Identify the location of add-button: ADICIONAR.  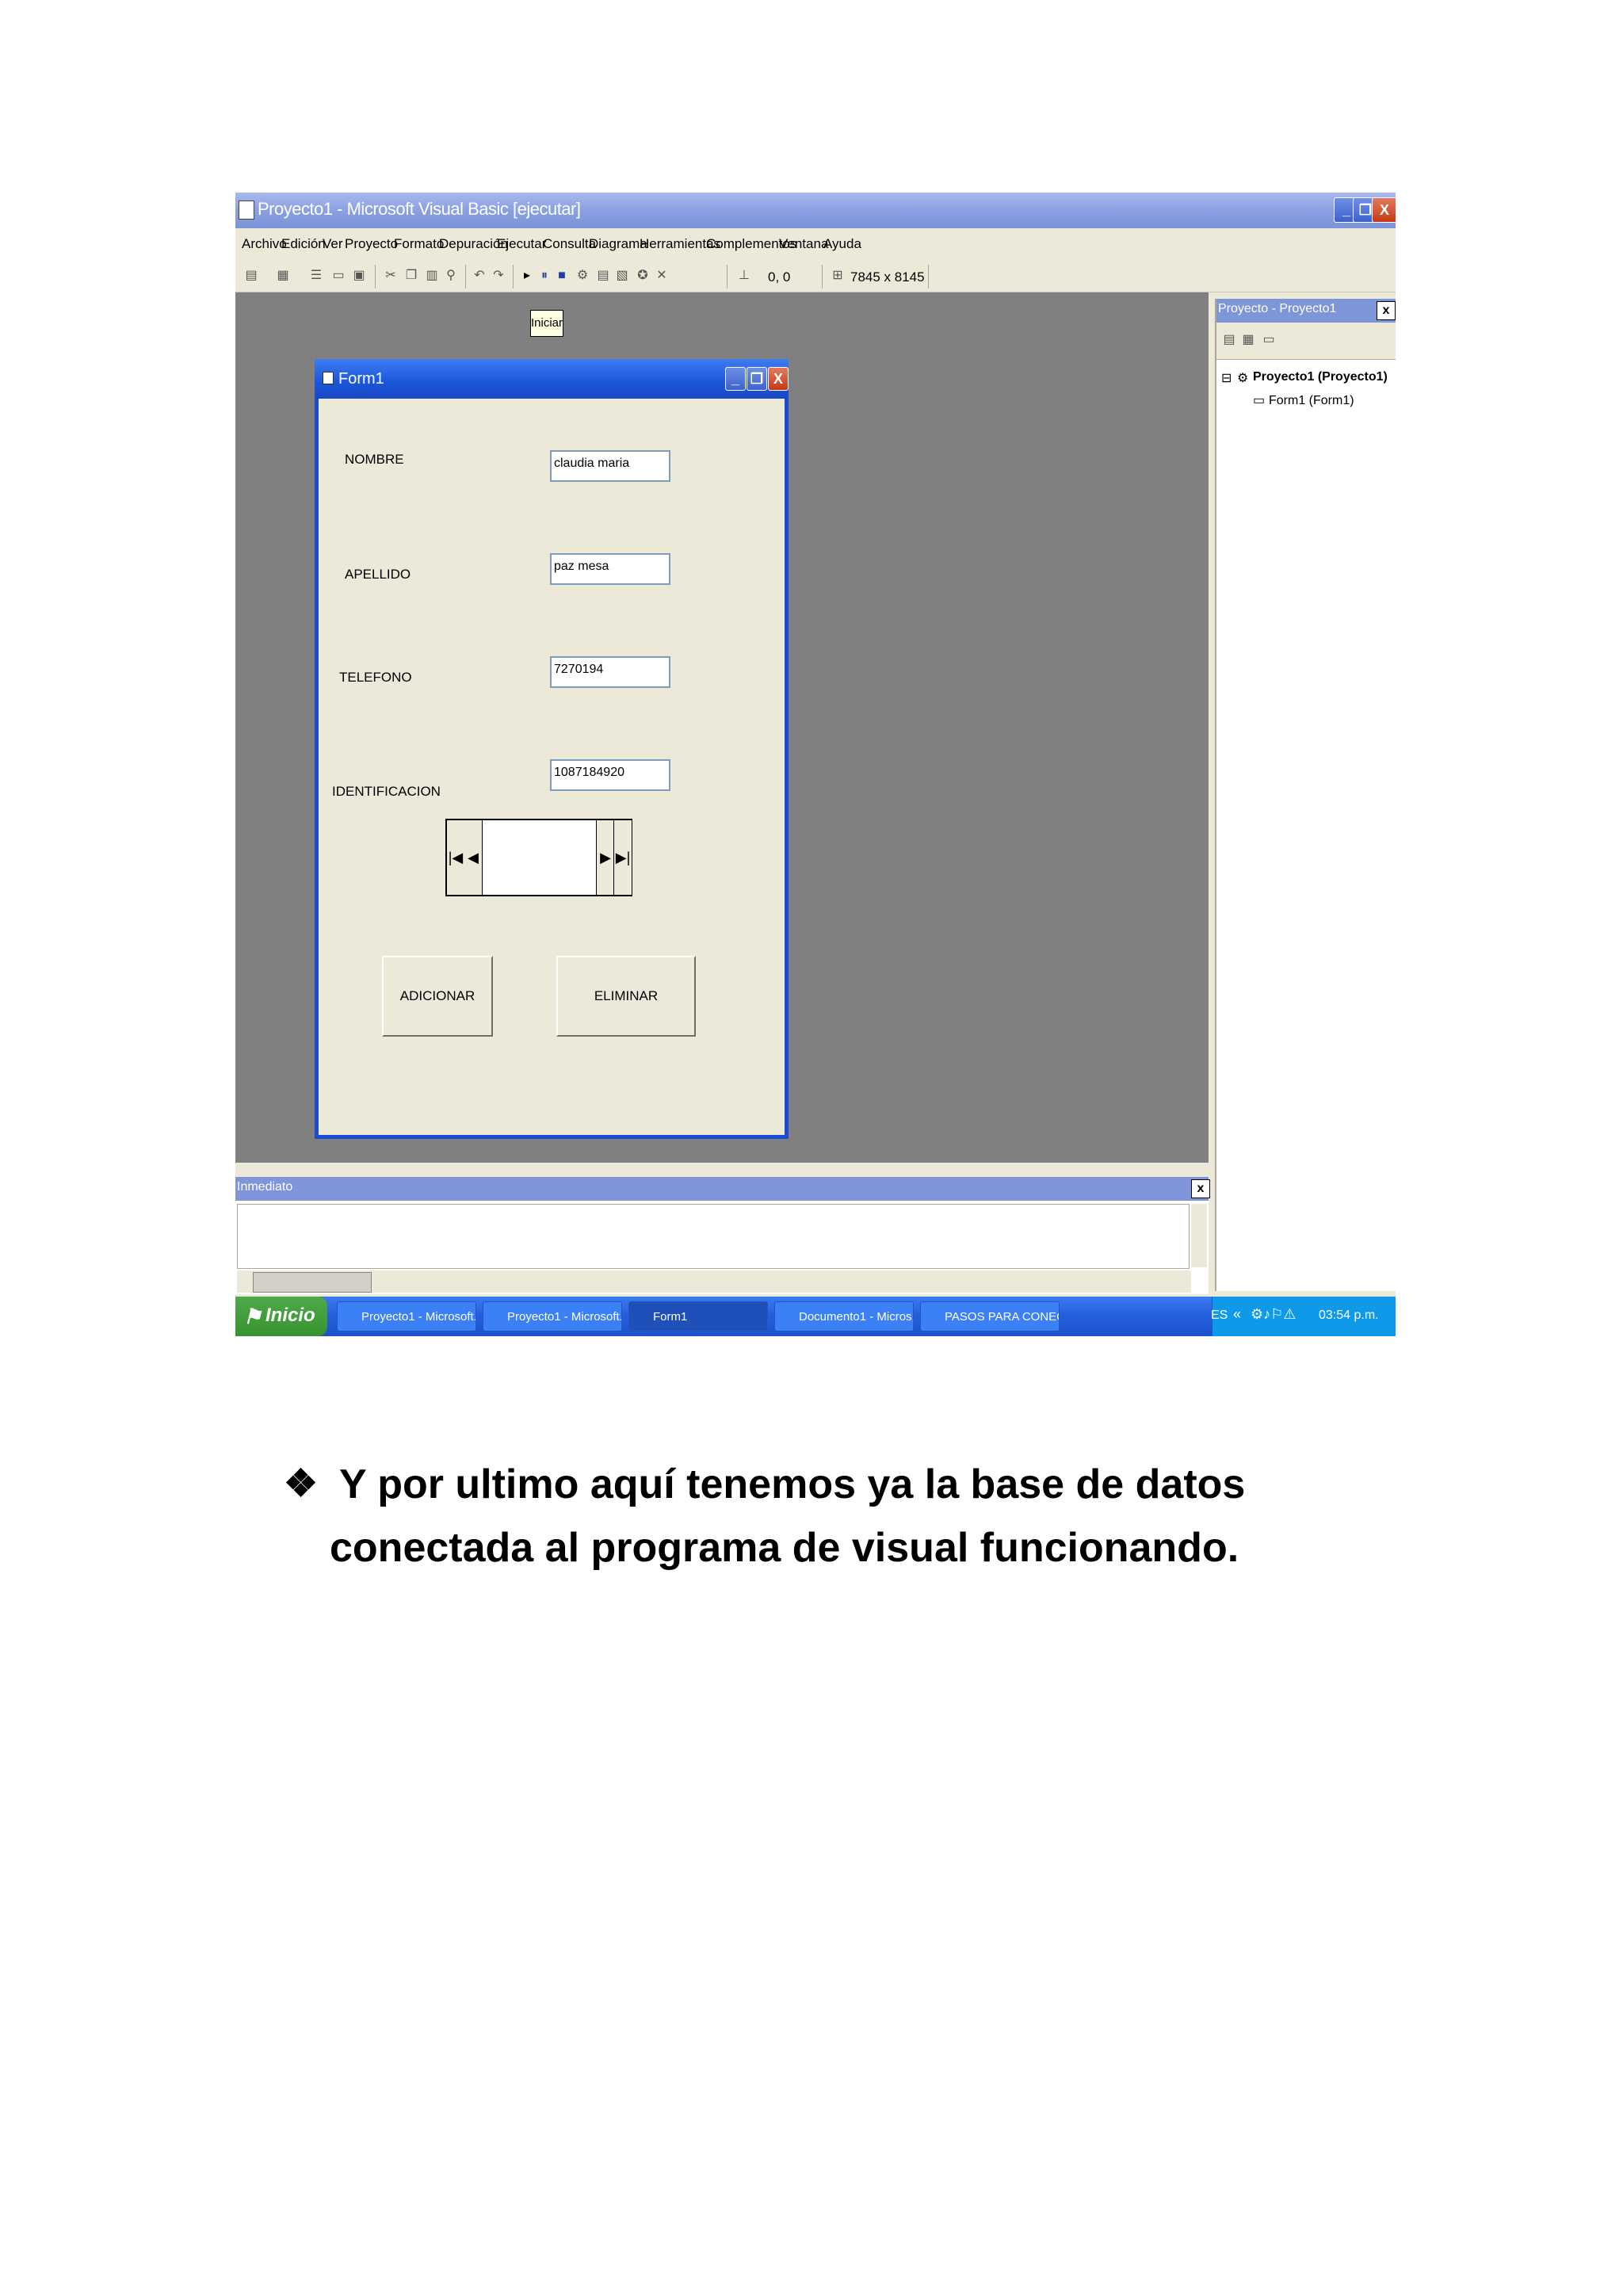
(437, 996).